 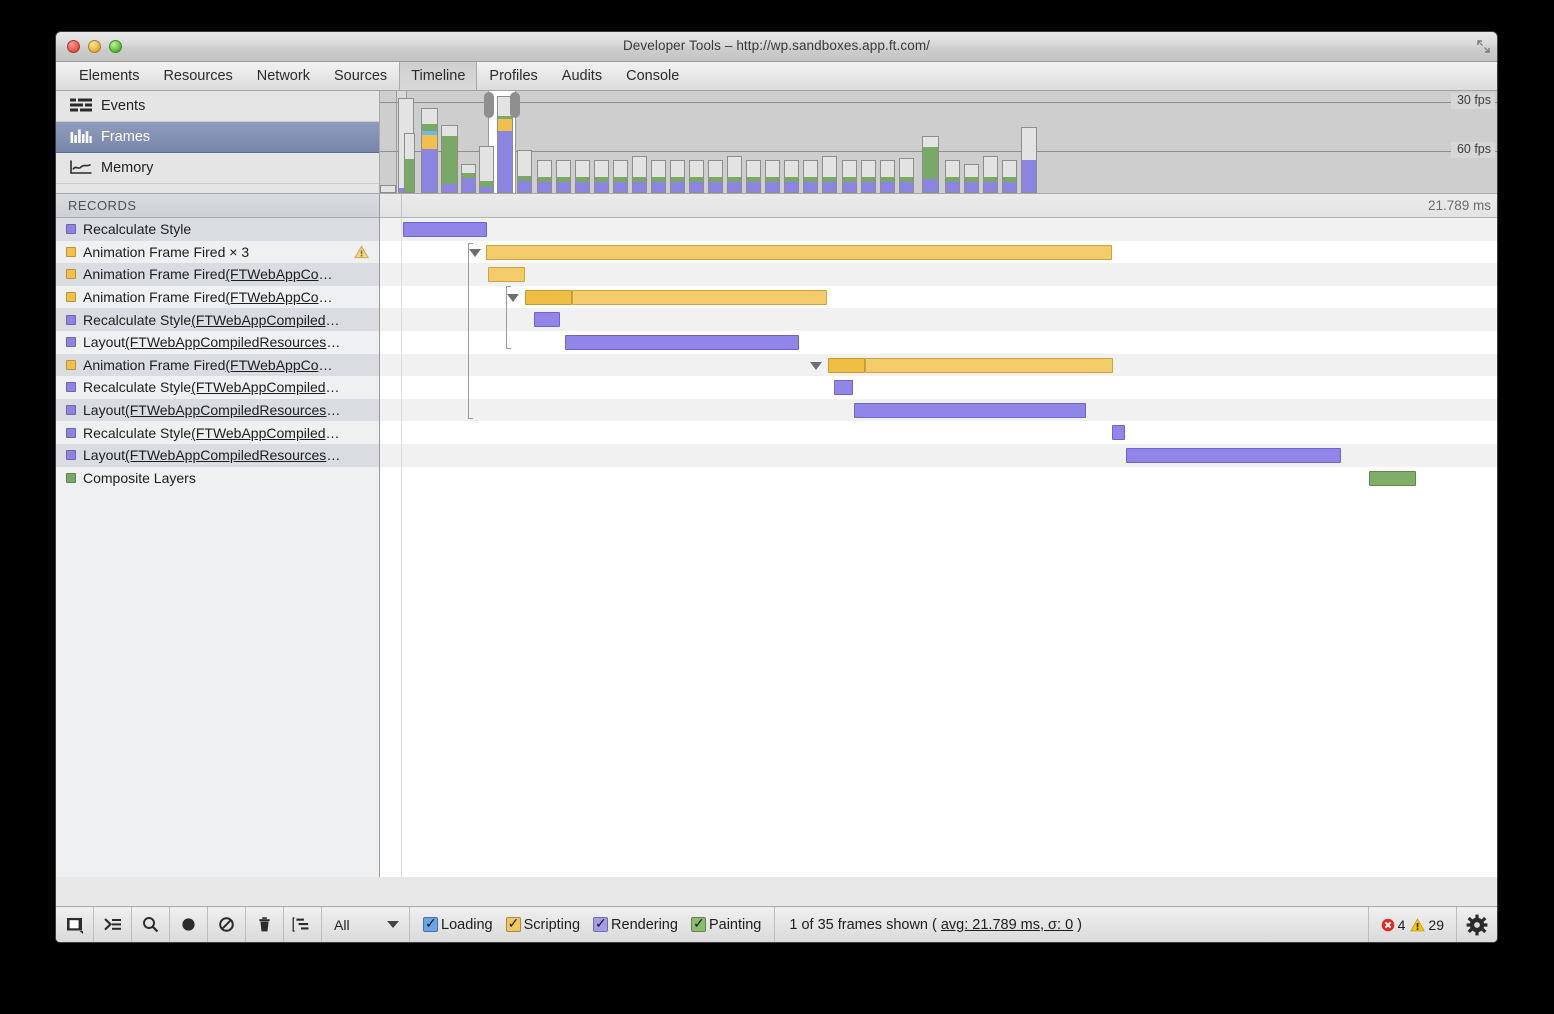 What do you see at coordinates (283, 76) in the screenshot?
I see `tab-network: Network` at bounding box center [283, 76].